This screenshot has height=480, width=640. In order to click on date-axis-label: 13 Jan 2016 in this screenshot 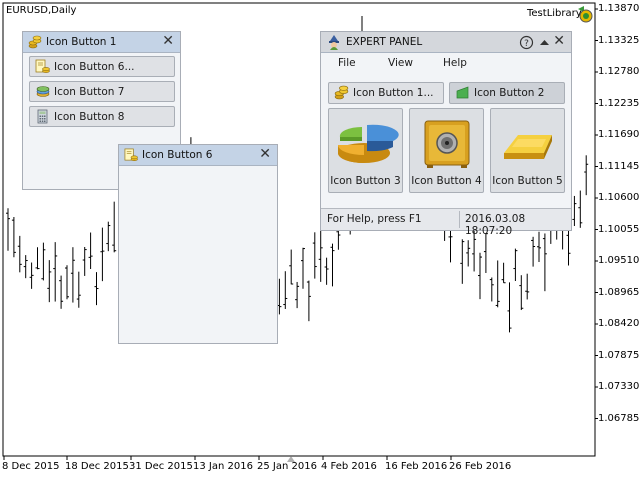, I will do `click(223, 466)`.